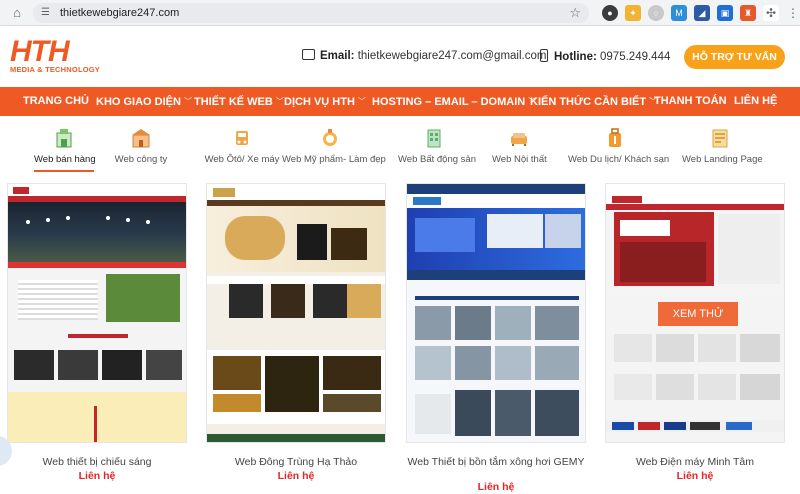 The image size is (800, 494). Describe the element at coordinates (695, 462) in the screenshot. I see `product-title: Web Điện máy Minh Tâm` at that location.